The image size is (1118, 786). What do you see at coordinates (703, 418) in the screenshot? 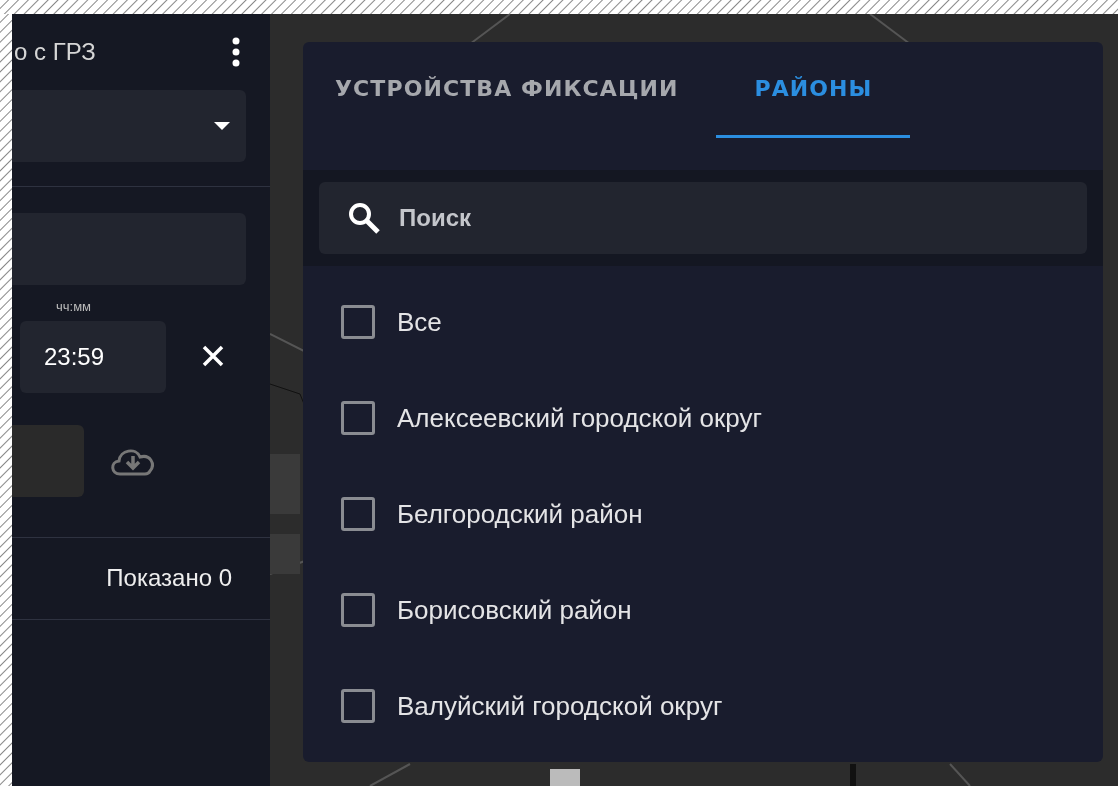
I see `district-item: Алексеевский городской округ` at bounding box center [703, 418].